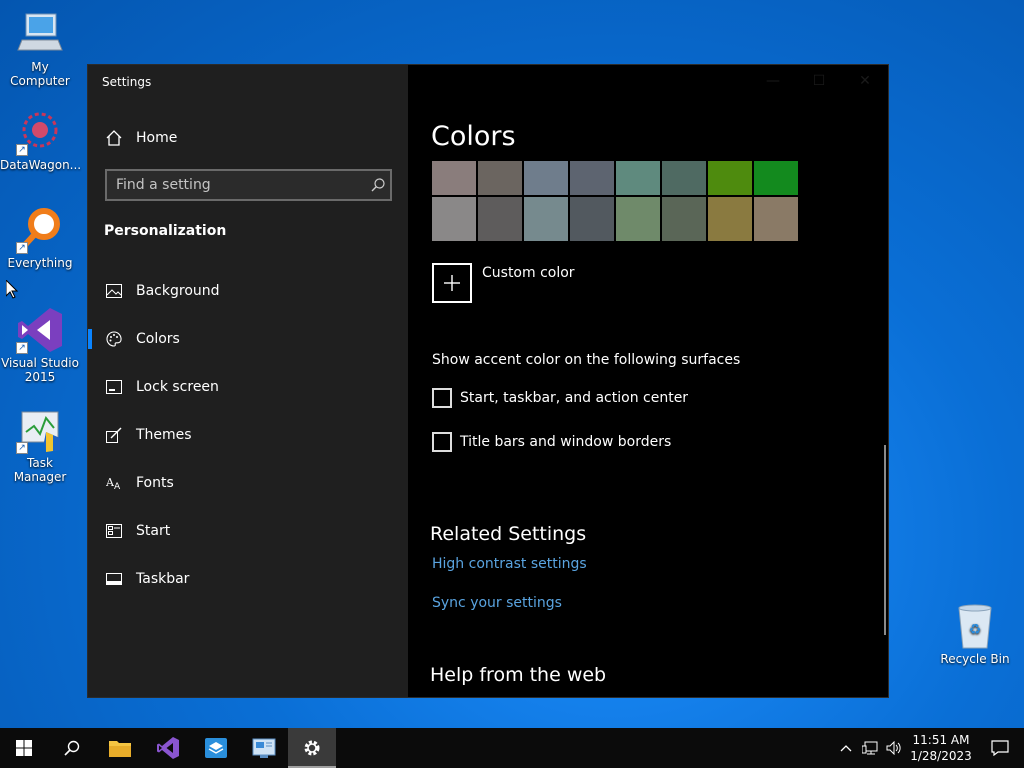 Image resolution: width=1024 pixels, height=768 pixels. What do you see at coordinates (40, 370) in the screenshot?
I see `desktop-icon-label: Visual Studio 2015` at bounding box center [40, 370].